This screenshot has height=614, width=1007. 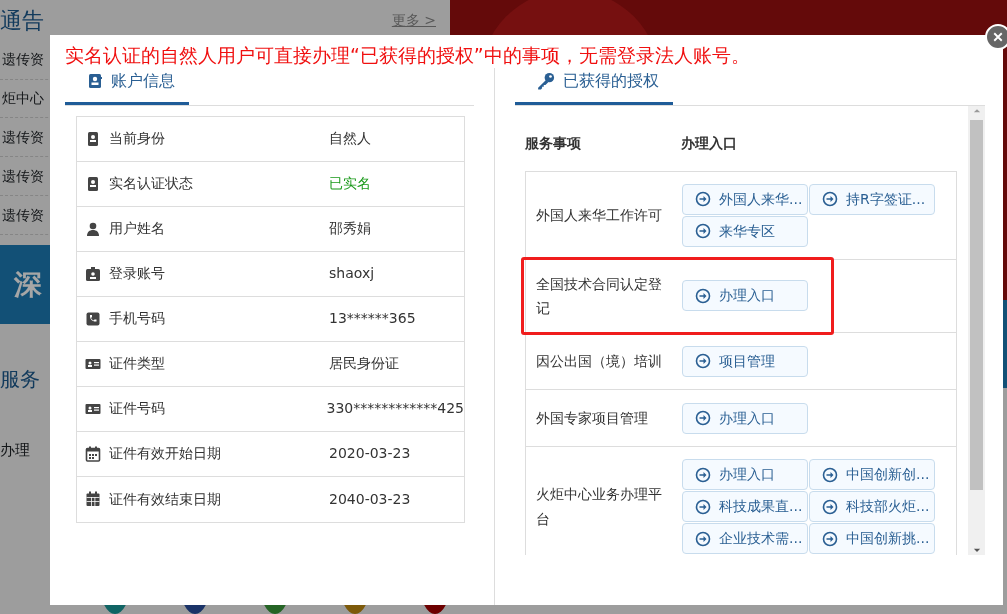 I want to click on field-value: 居民身份证, so click(x=364, y=364).